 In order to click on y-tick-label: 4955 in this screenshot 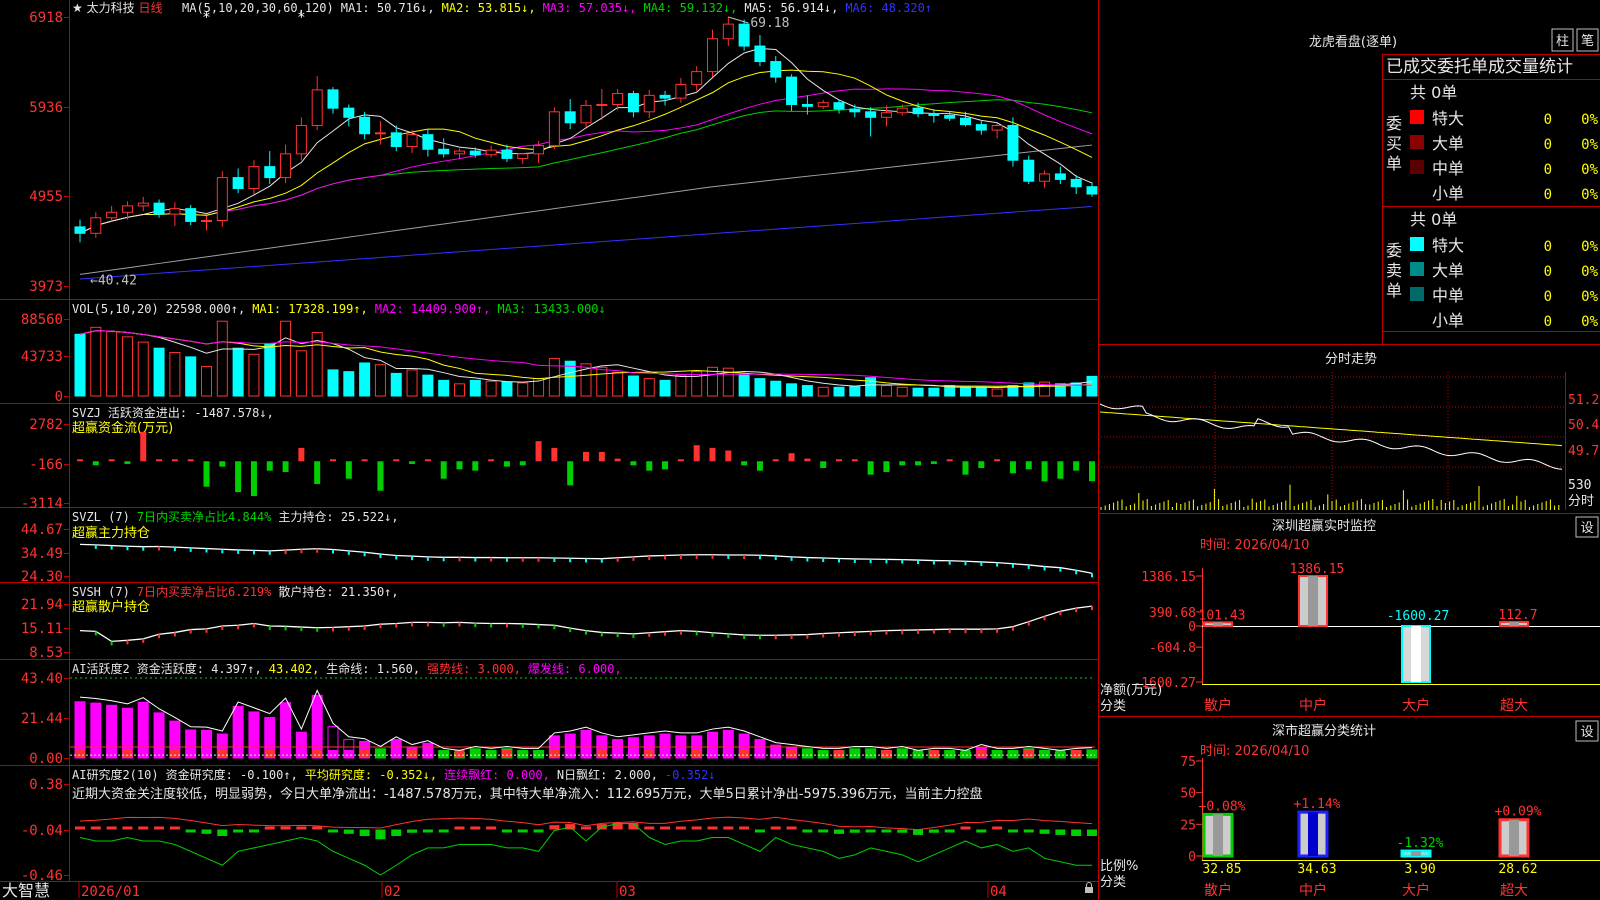, I will do `click(46, 197)`.